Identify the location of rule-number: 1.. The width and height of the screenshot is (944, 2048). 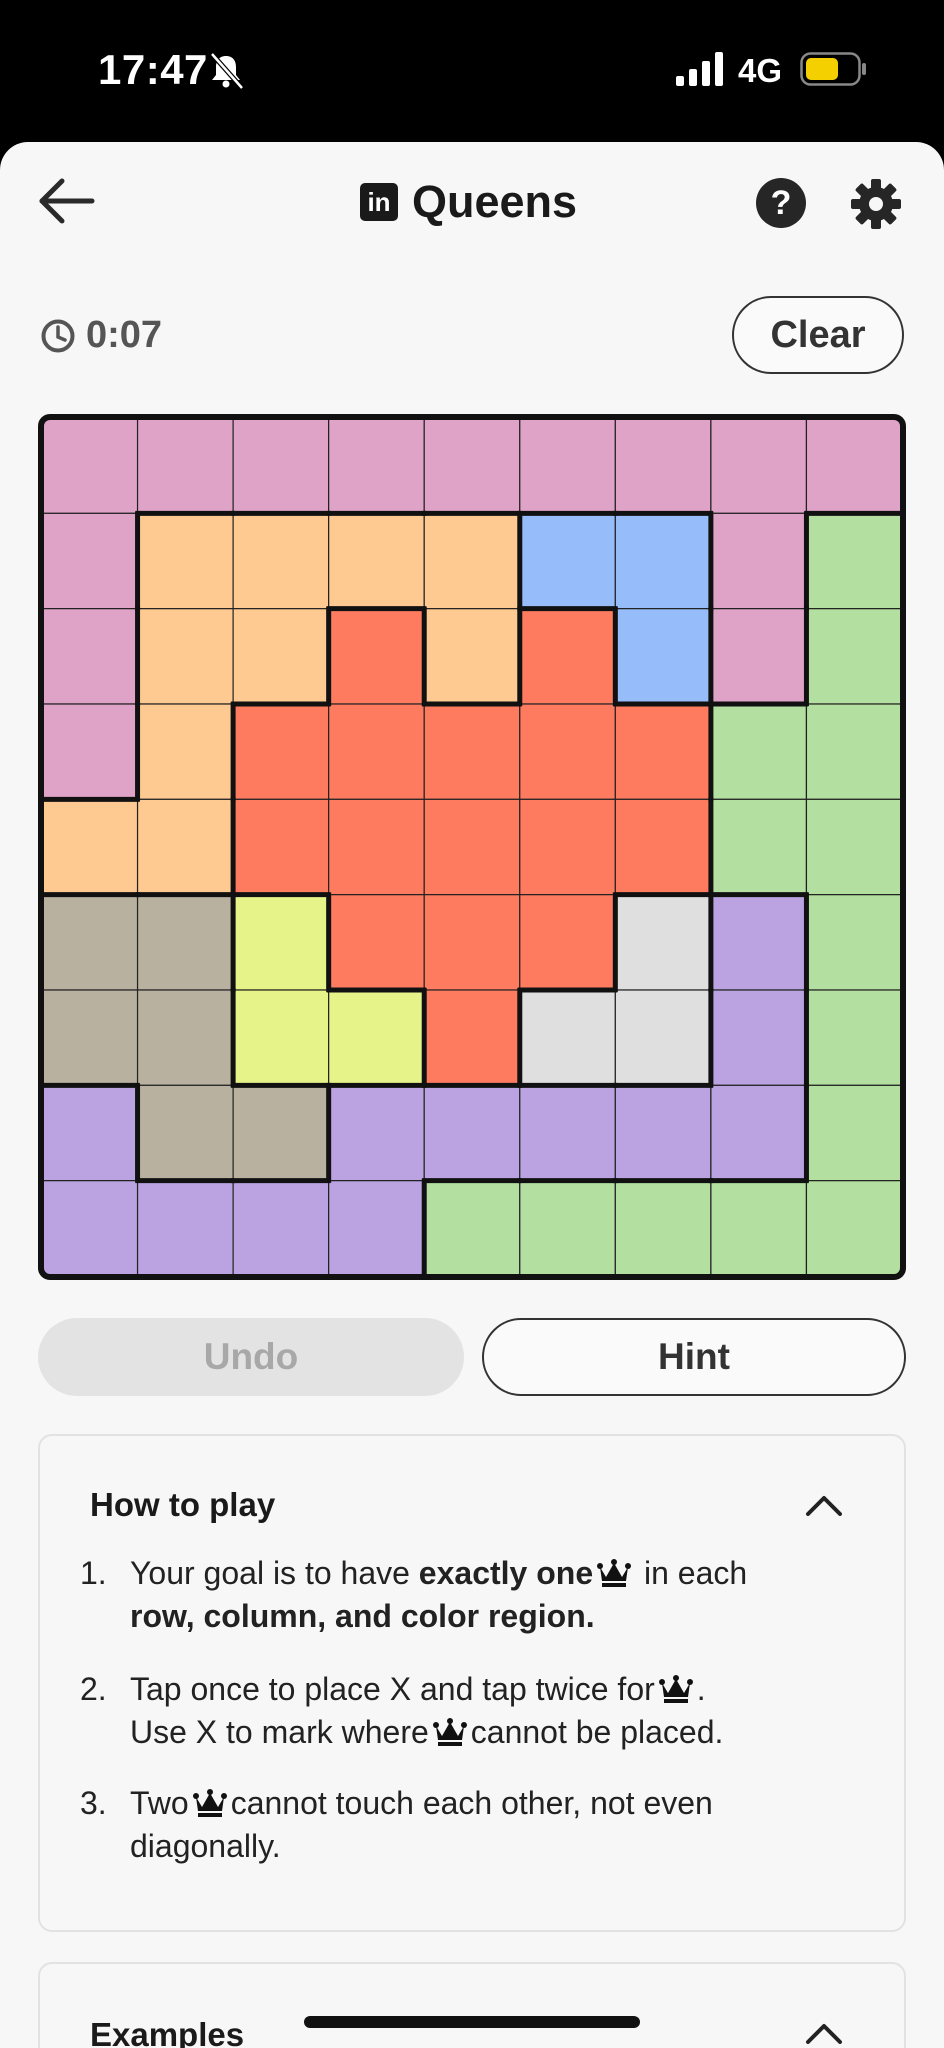
(93, 1573).